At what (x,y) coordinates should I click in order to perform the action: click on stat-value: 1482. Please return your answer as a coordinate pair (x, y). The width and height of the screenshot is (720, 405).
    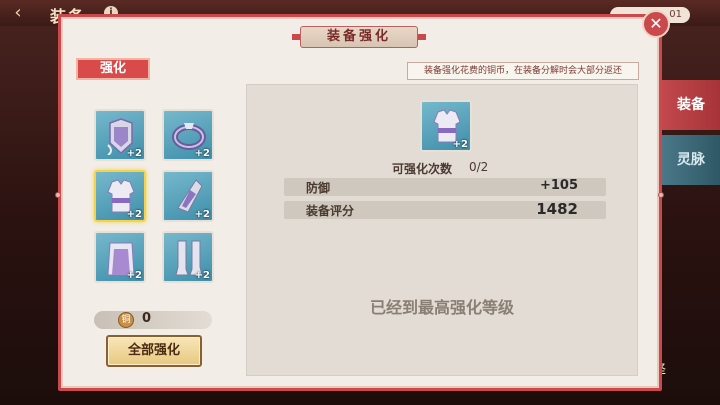
    Looking at the image, I should click on (557, 209).